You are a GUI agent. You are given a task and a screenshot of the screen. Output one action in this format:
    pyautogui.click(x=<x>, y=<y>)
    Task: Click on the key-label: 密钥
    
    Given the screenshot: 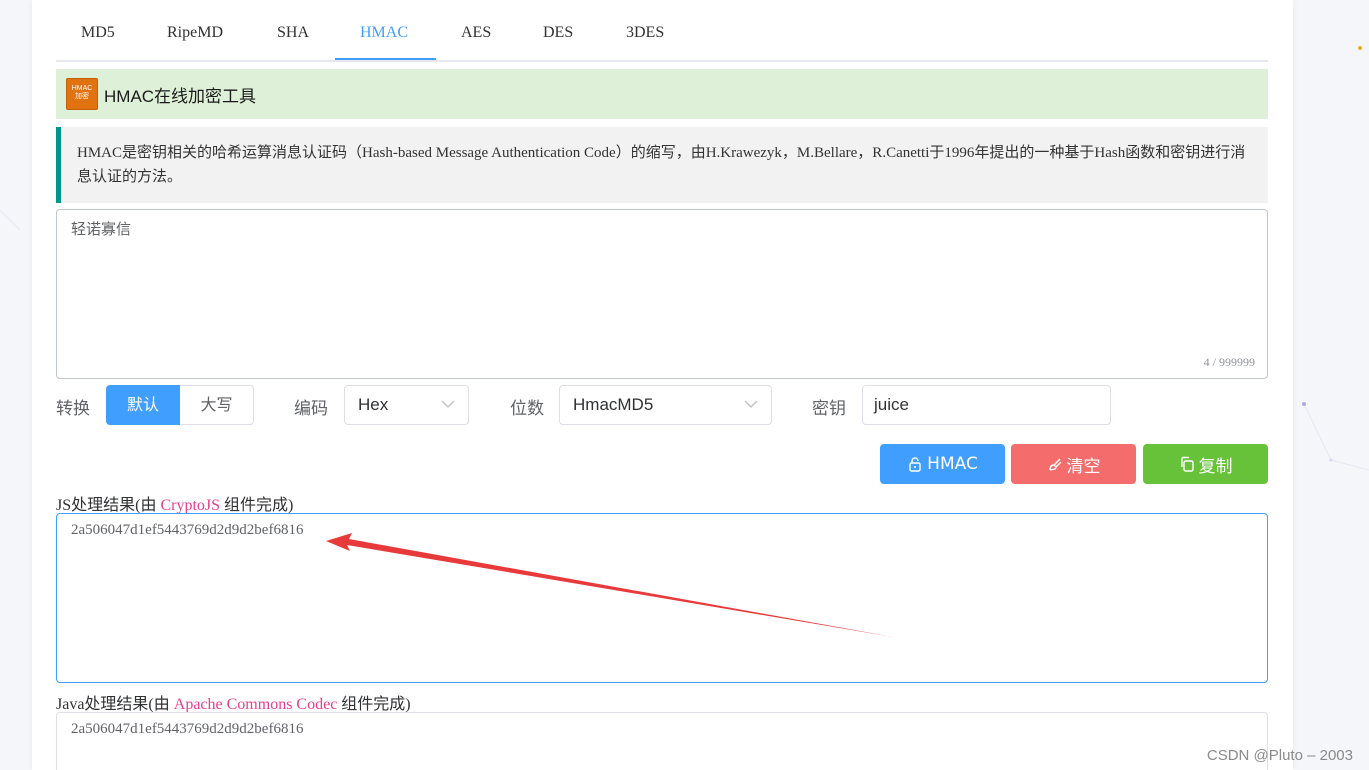 What is the action you would take?
    pyautogui.click(x=829, y=409)
    